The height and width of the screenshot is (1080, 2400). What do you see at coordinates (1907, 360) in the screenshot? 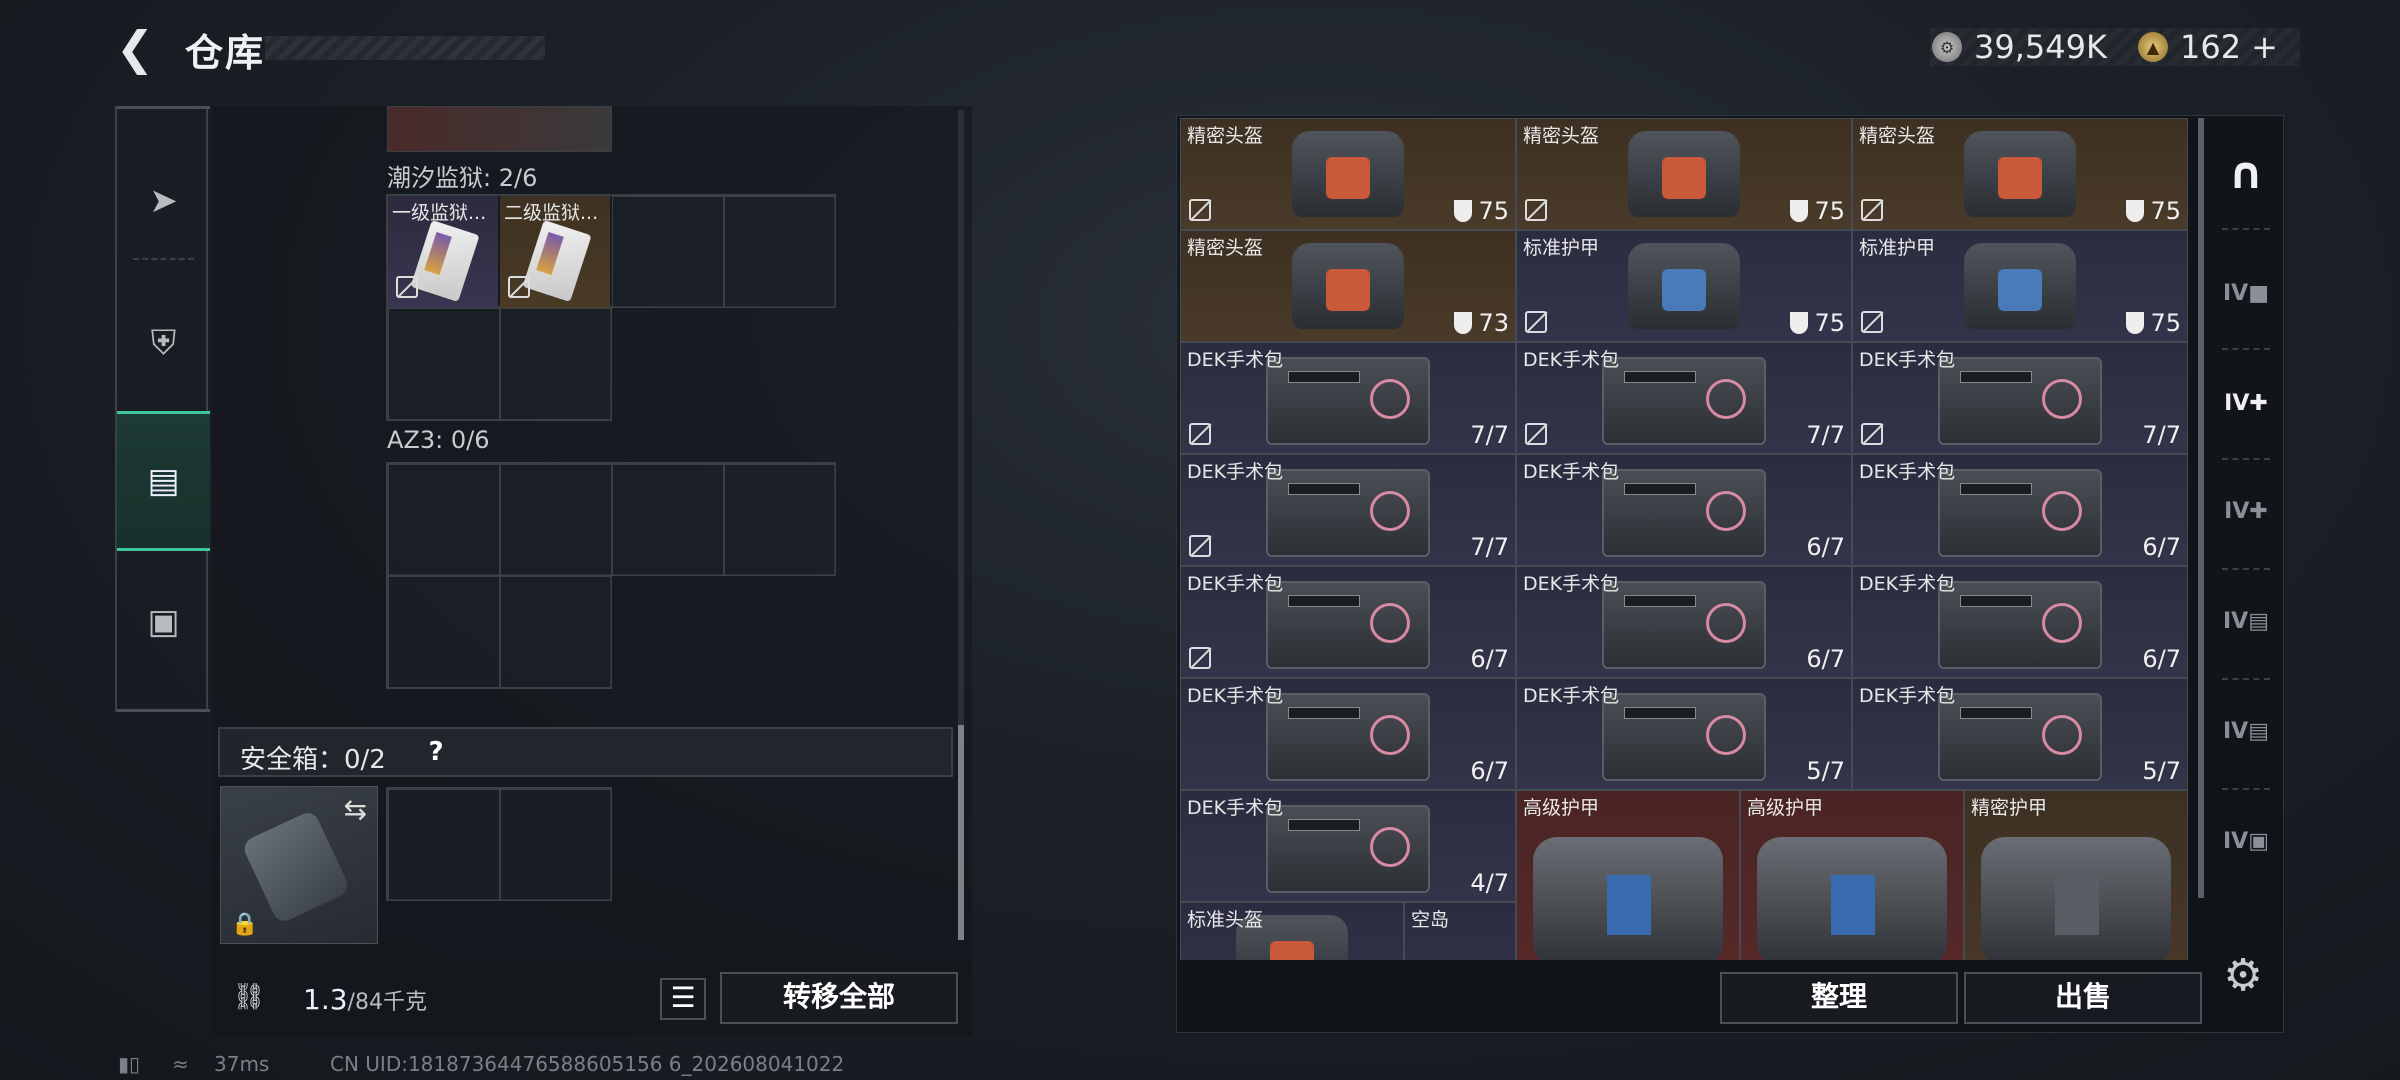
I see `item-name: DEK手术包` at bounding box center [1907, 360].